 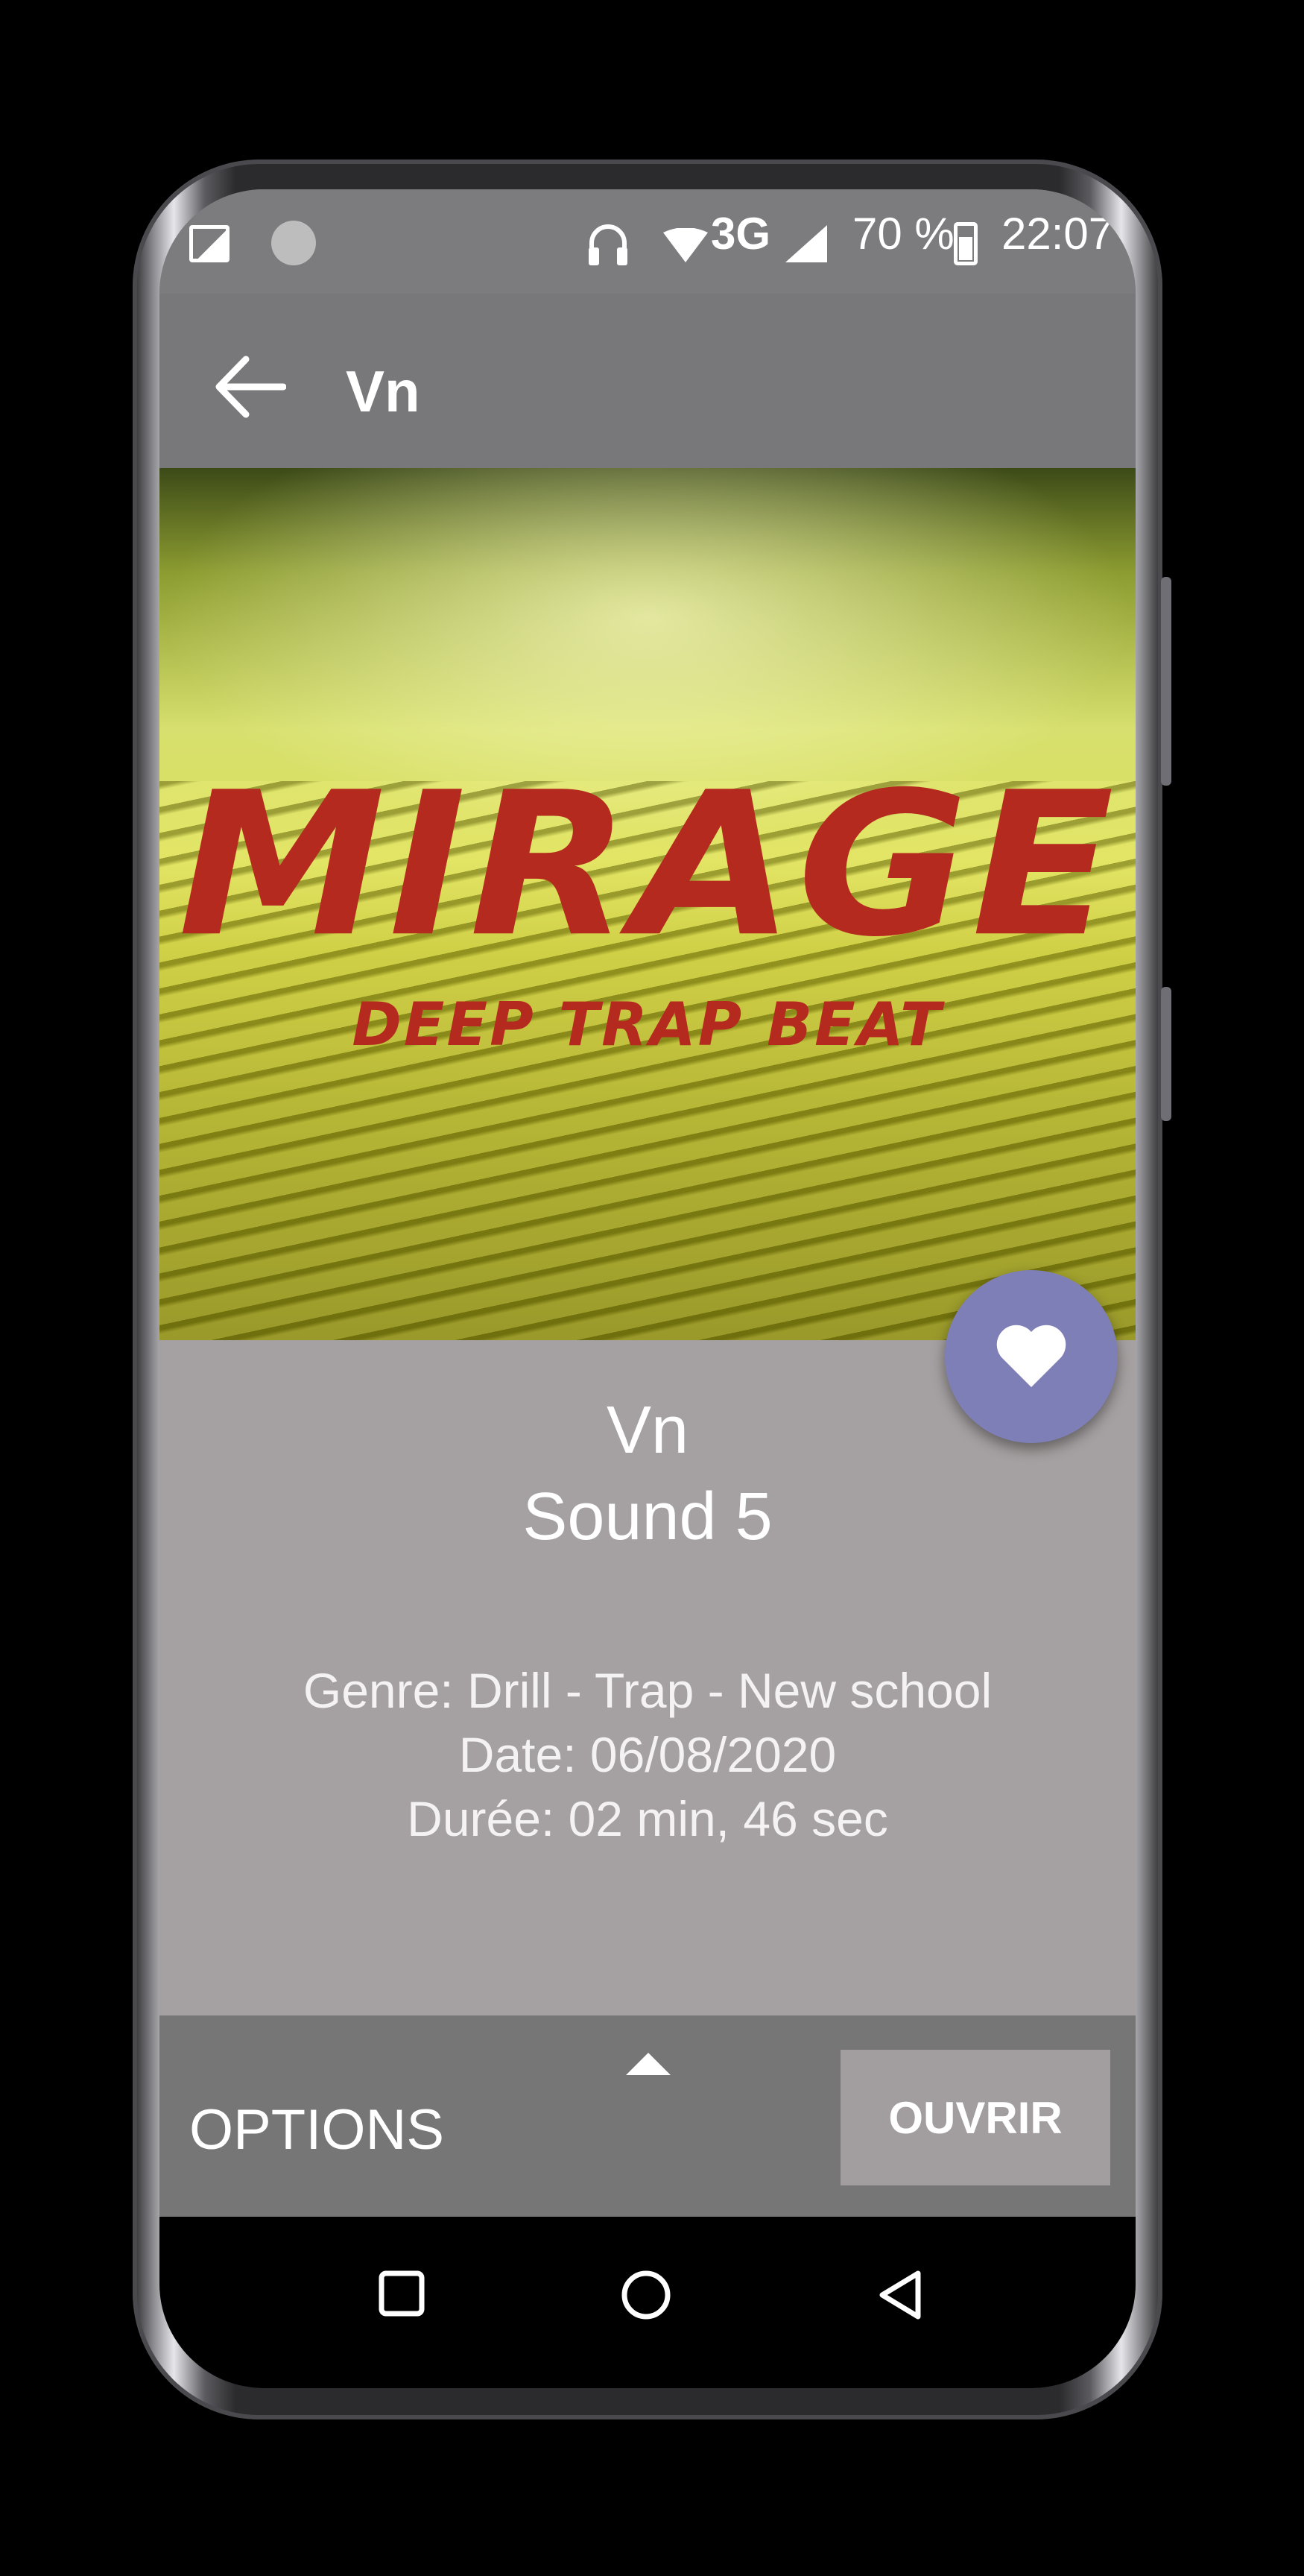 I want to click on track-date: Date: 06/08/2020, so click(x=647, y=1754).